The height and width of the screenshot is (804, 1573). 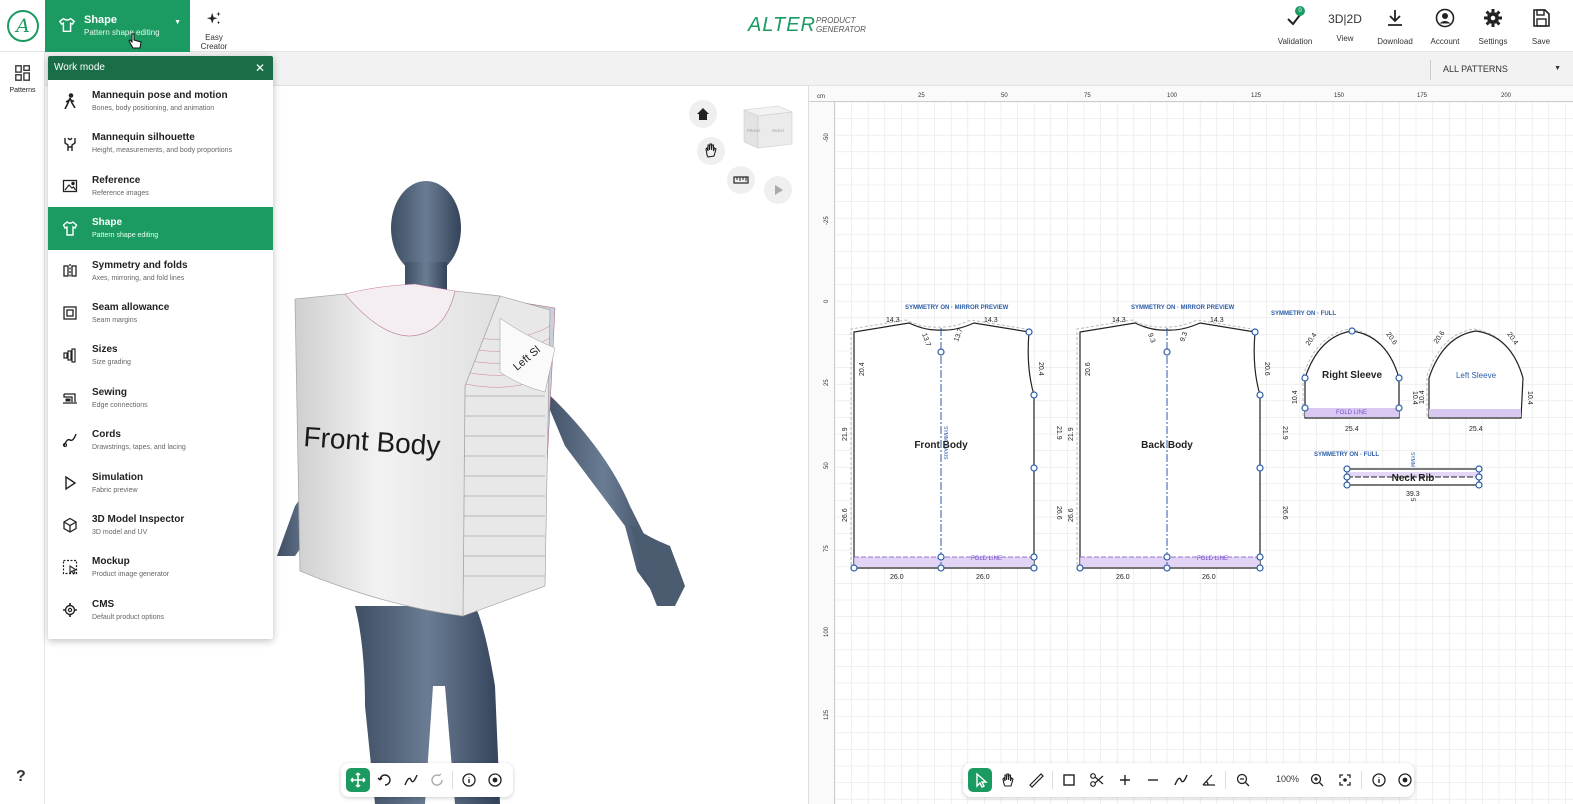 What do you see at coordinates (1345, 38) in the screenshot?
I see `view-label: View` at bounding box center [1345, 38].